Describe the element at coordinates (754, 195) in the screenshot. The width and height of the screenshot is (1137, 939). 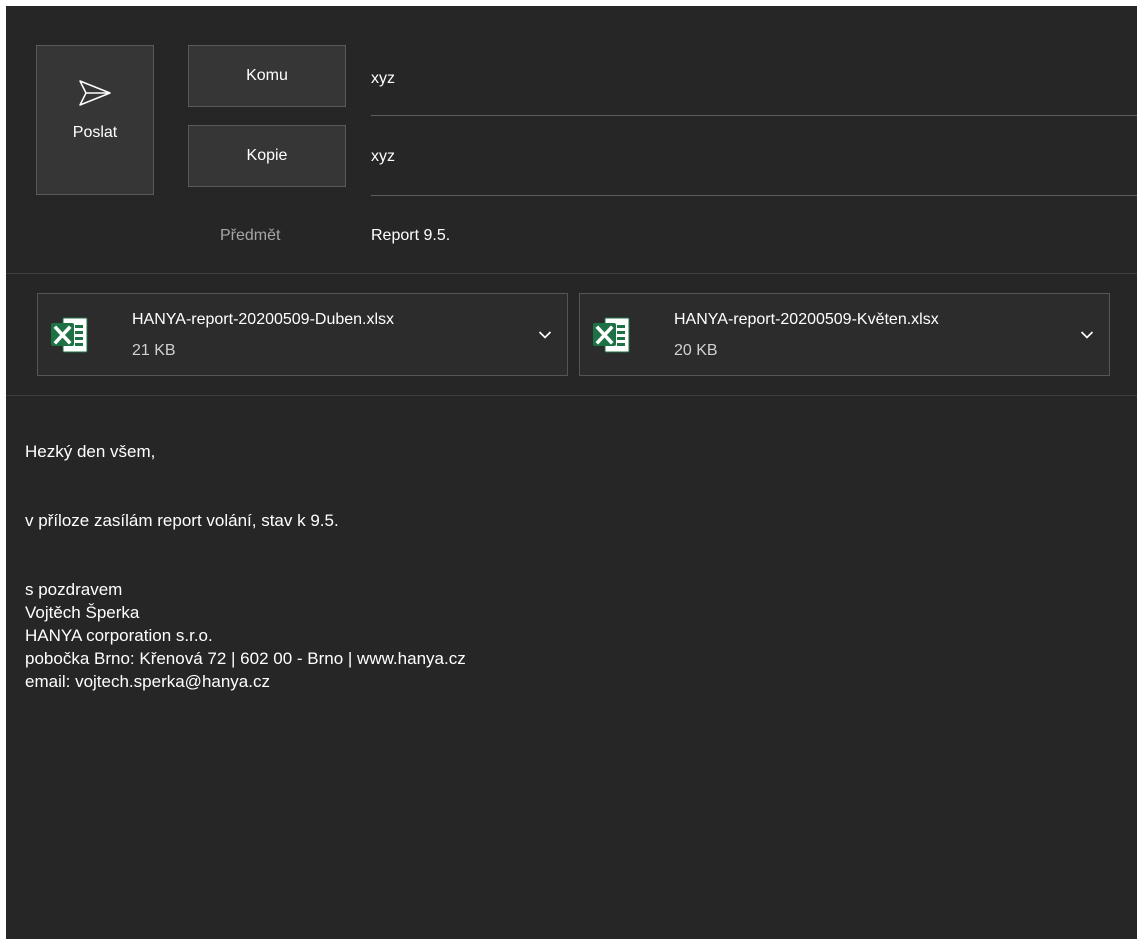
I see `cc-field-underline` at that location.